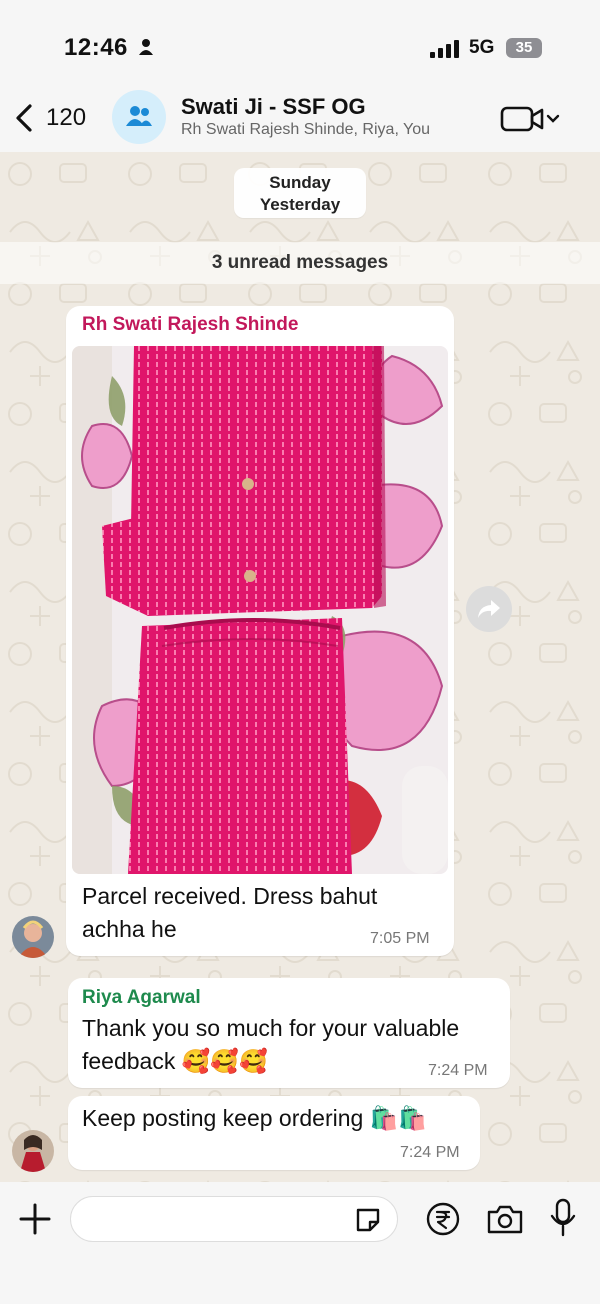 This screenshot has height=1304, width=600. Describe the element at coordinates (300, 193) in the screenshot. I see `date-separator: Sunday Yesterday` at that location.